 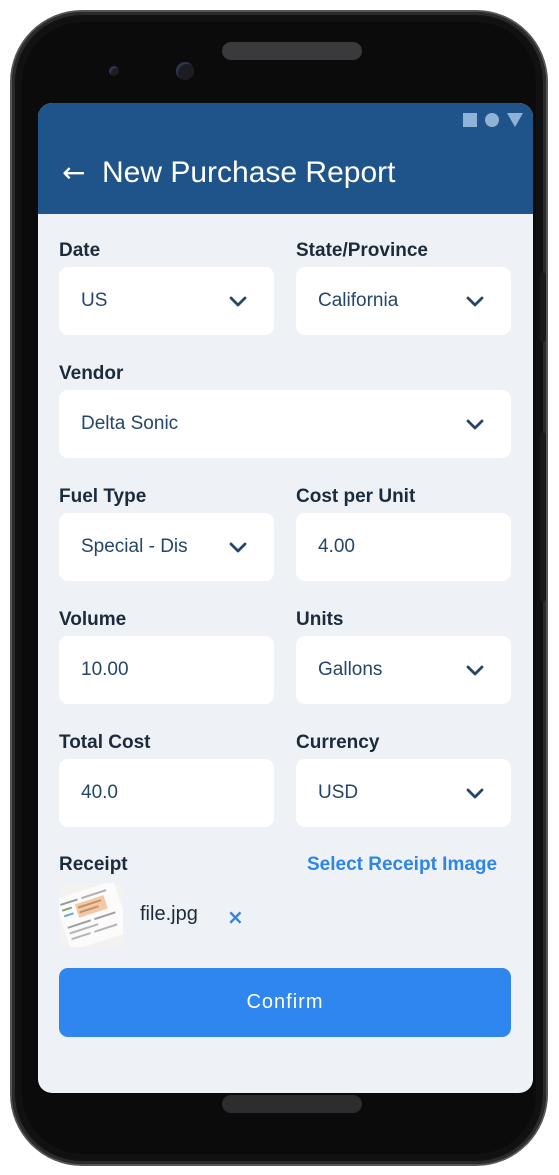 I want to click on state-label: State/Province, so click(x=362, y=250).